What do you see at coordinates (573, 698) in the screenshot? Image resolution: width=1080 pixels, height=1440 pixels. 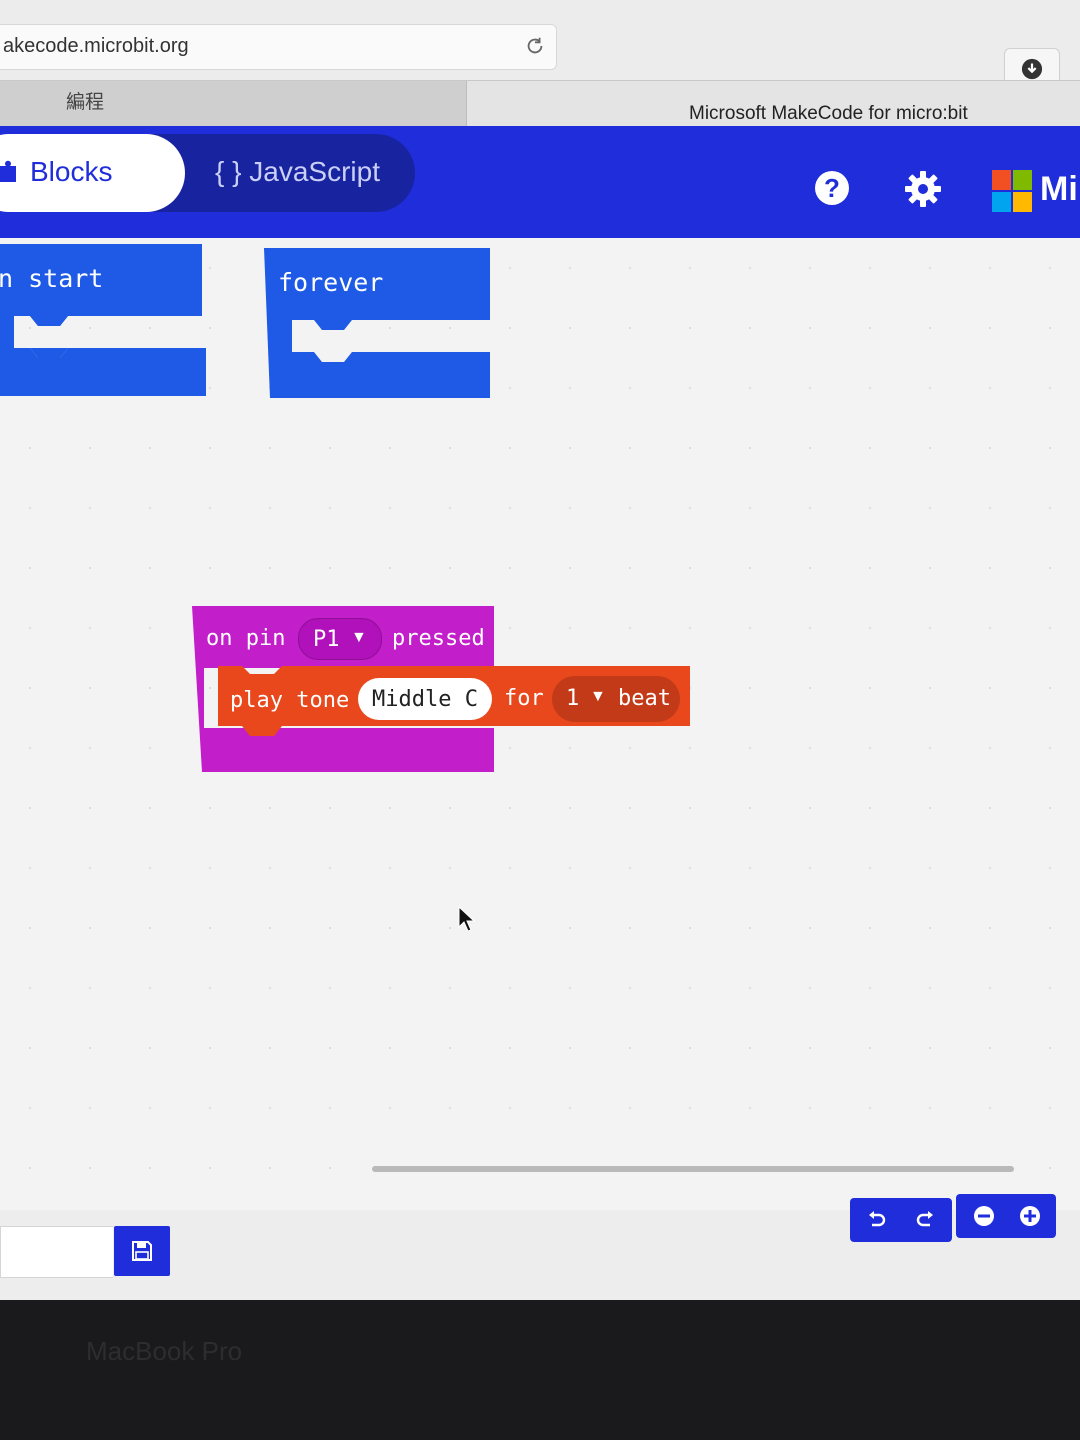 I see `beat-value: 1` at bounding box center [573, 698].